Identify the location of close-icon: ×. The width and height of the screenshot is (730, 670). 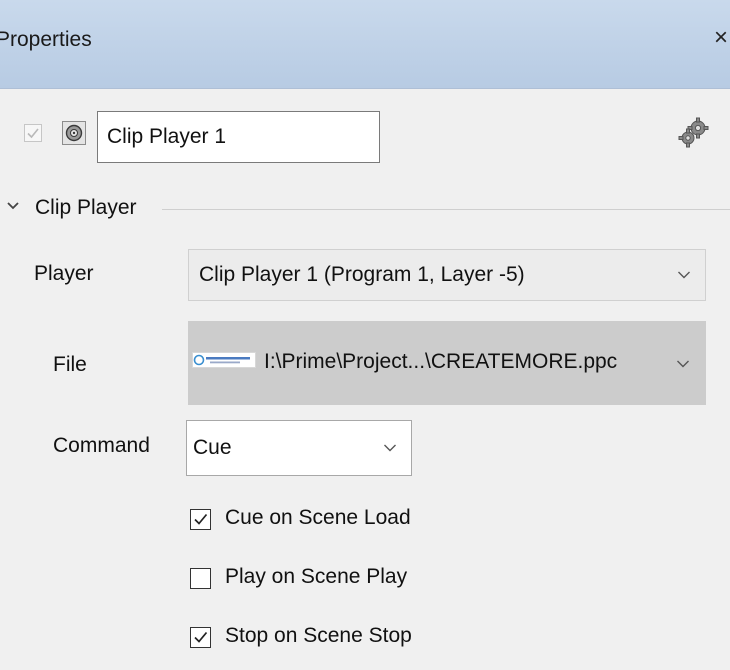
(721, 38).